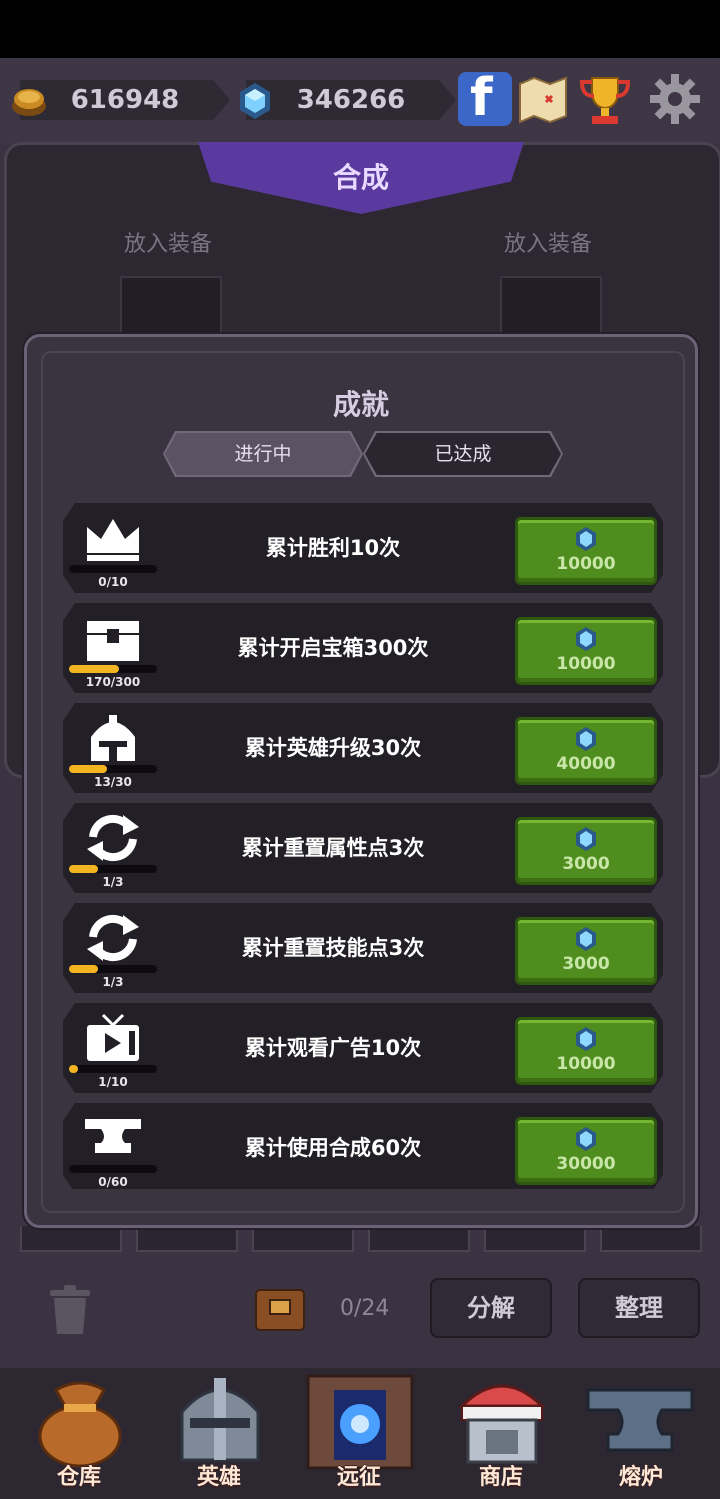 This screenshot has width=720, height=1499. What do you see at coordinates (29, 102) in the screenshot?
I see `coin-icon` at bounding box center [29, 102].